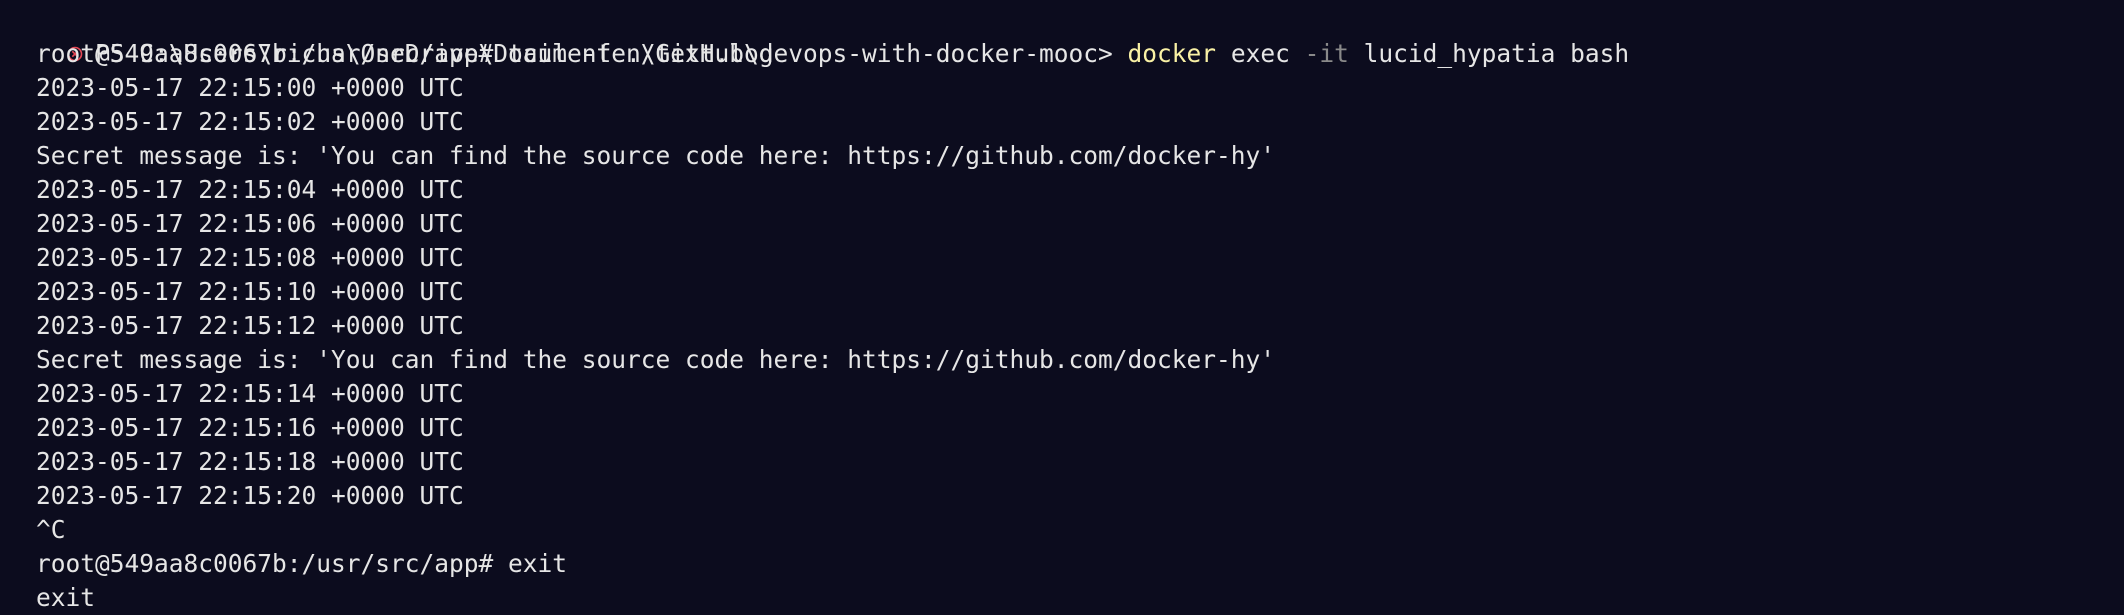 The width and height of the screenshot is (2124, 615). What do you see at coordinates (66, 597) in the screenshot?
I see `output-line-exit: exit` at bounding box center [66, 597].